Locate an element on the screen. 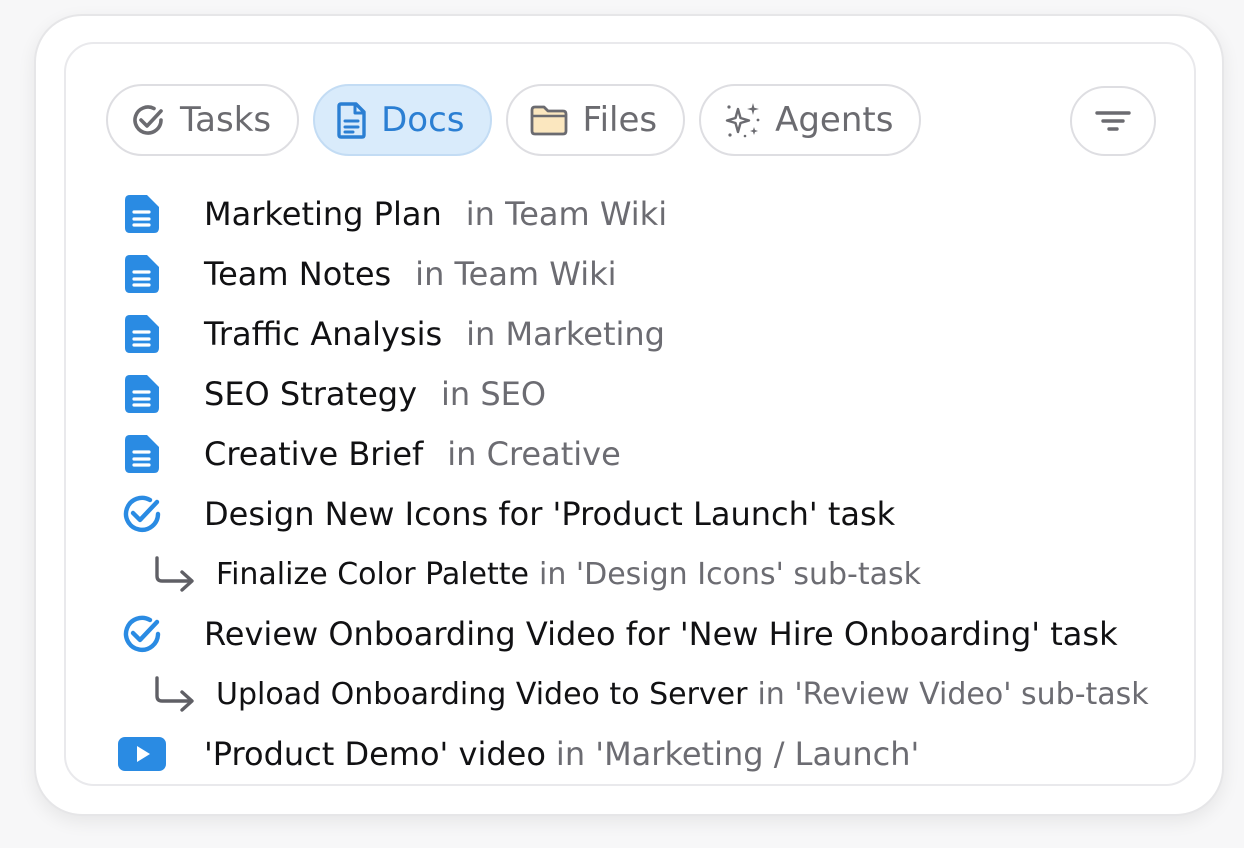 This screenshot has width=1244, height=848. tab-agents: Agents is located at coordinates (810, 120).